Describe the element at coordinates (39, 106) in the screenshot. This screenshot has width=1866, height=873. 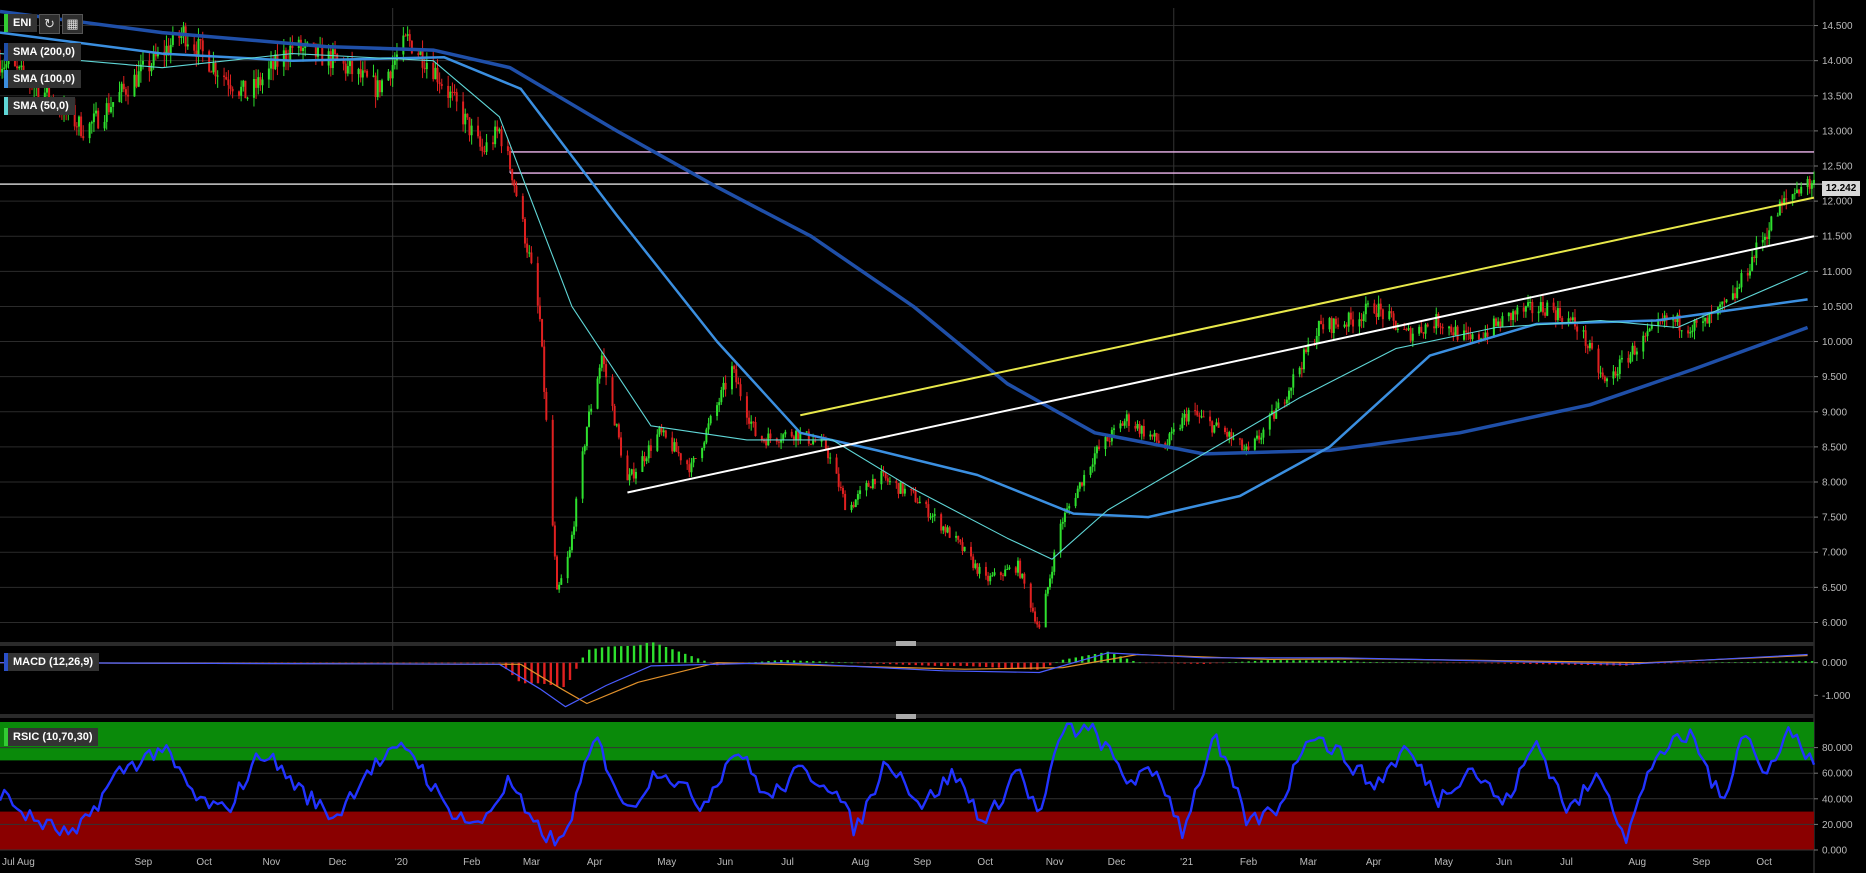
I see `overlay-tag-sma50: SMA (50,0)` at that location.